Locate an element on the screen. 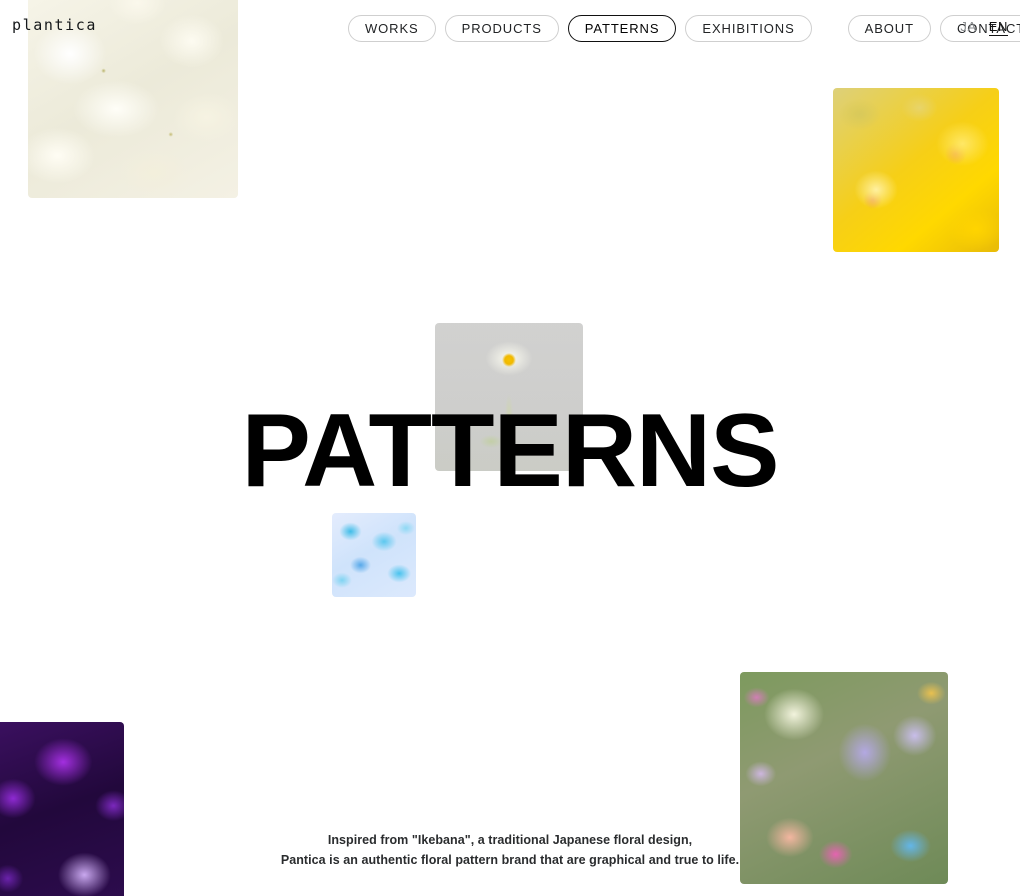 The image size is (1020, 896). language-switcher: JA EN is located at coordinates (984, 28).